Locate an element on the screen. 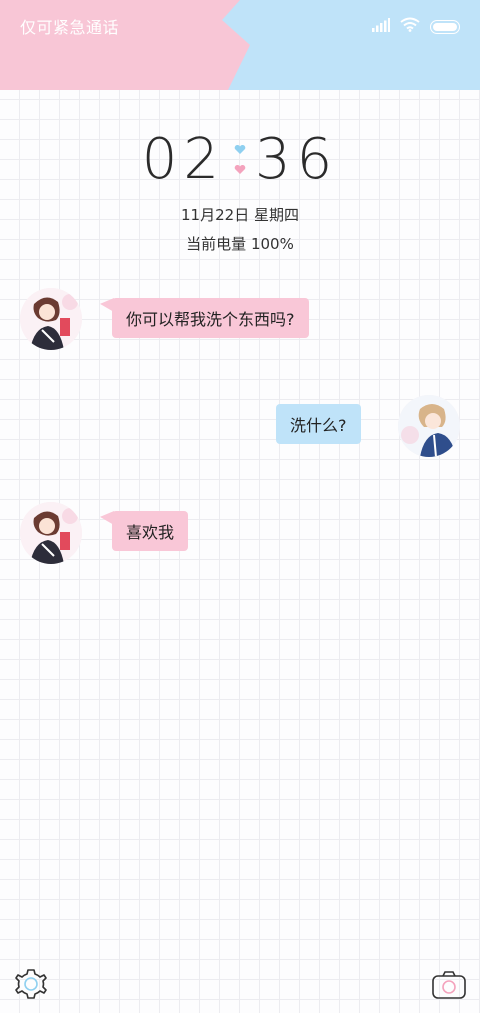  message-text-3: 喜欢我 is located at coordinates (150, 532).